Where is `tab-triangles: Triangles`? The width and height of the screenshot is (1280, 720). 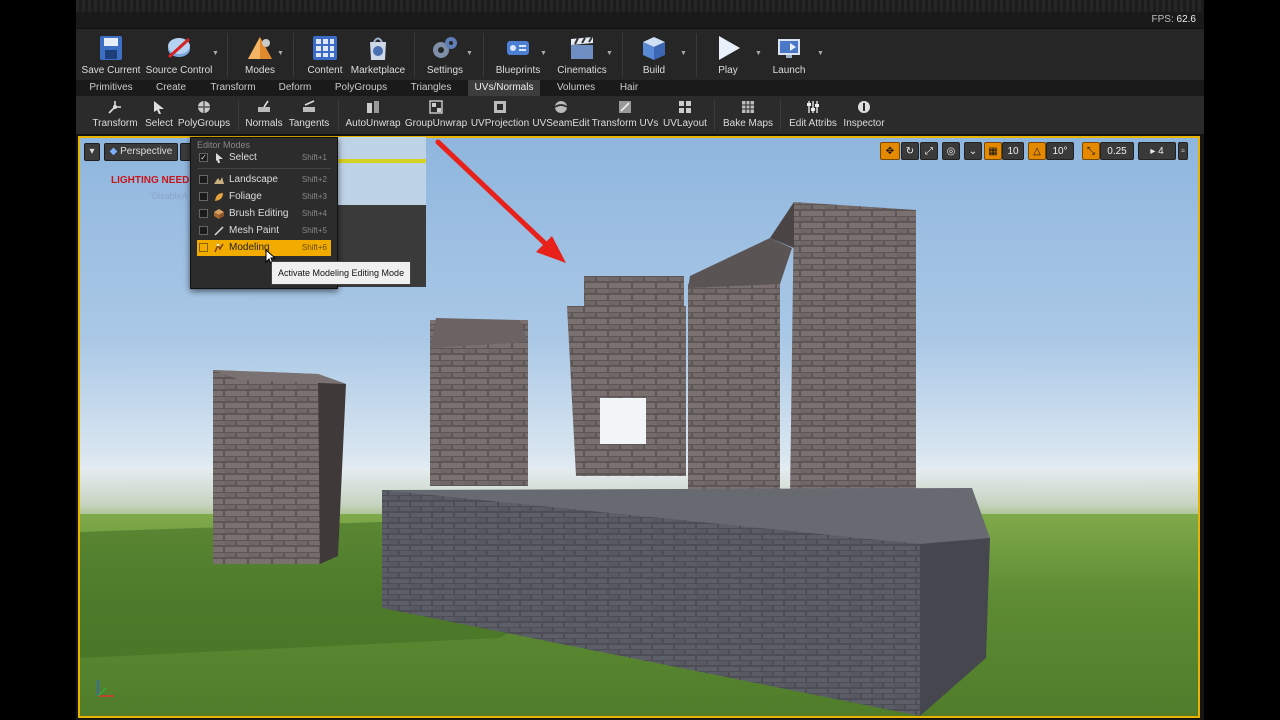 tab-triangles: Triangles is located at coordinates (431, 88).